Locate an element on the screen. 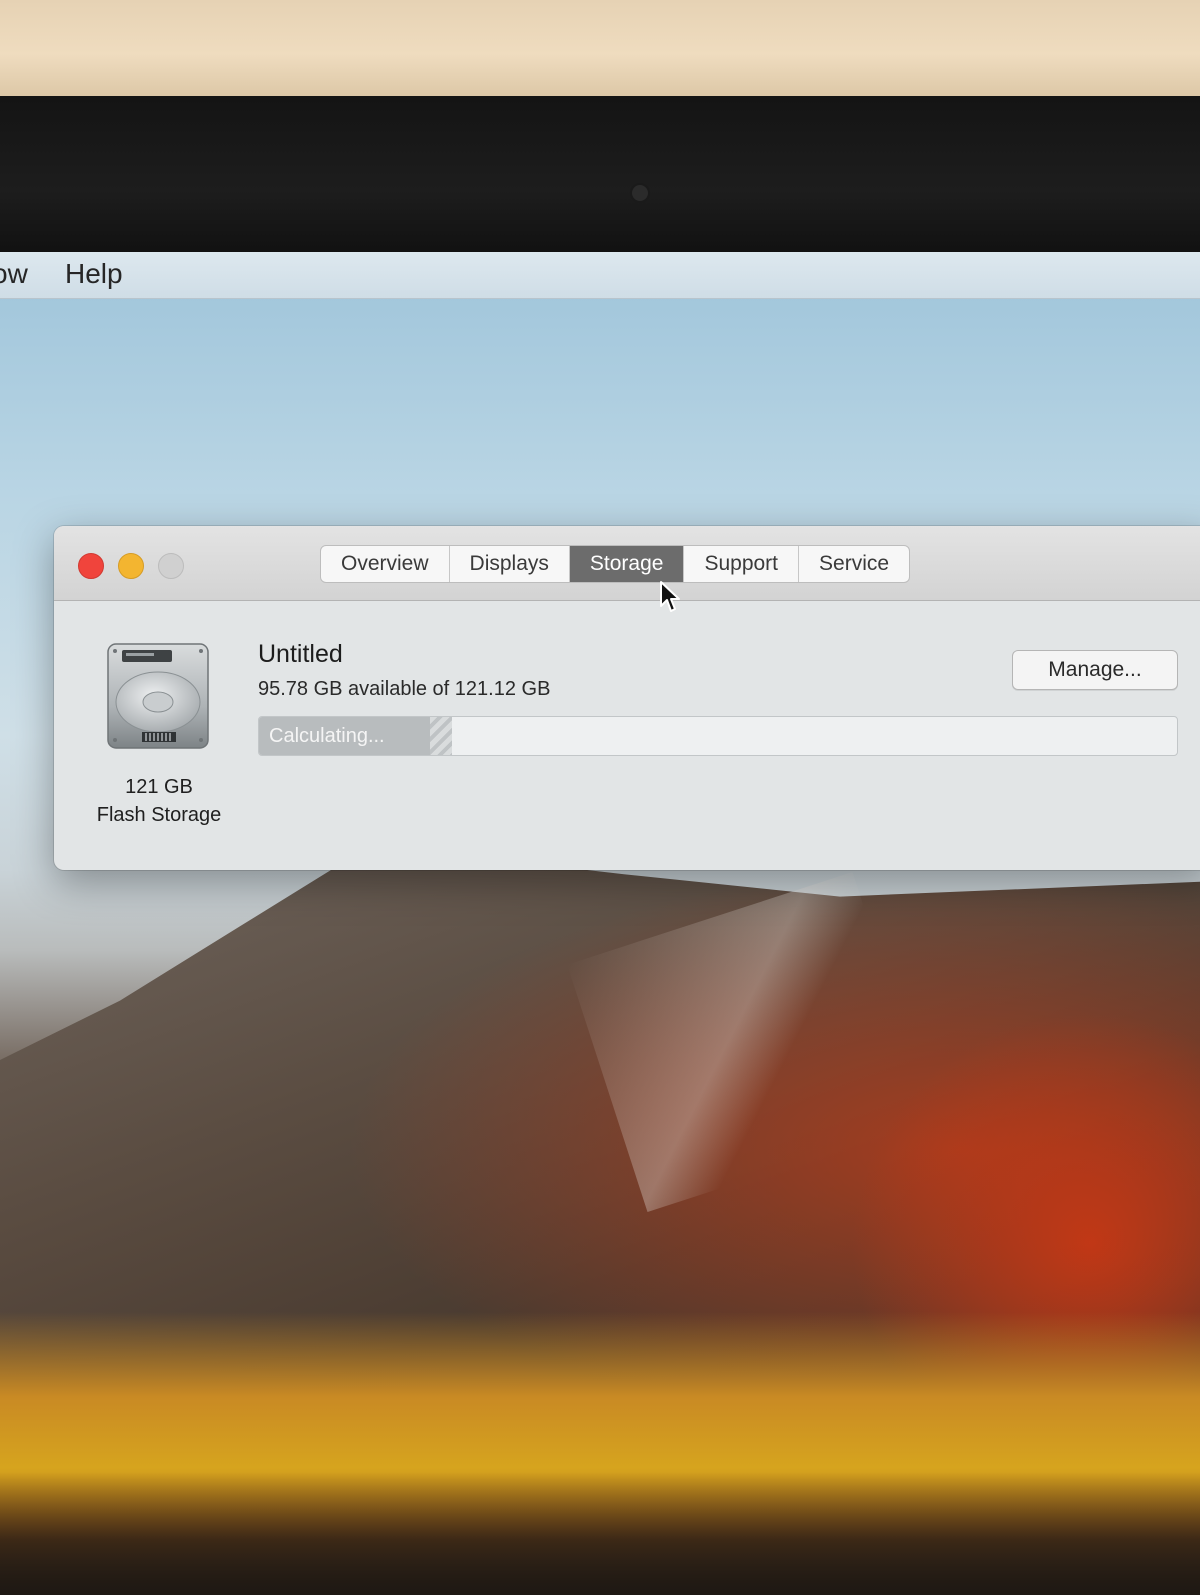 This screenshot has height=1595, width=1200. disk-size-label: 121 GB is located at coordinates (159, 787).